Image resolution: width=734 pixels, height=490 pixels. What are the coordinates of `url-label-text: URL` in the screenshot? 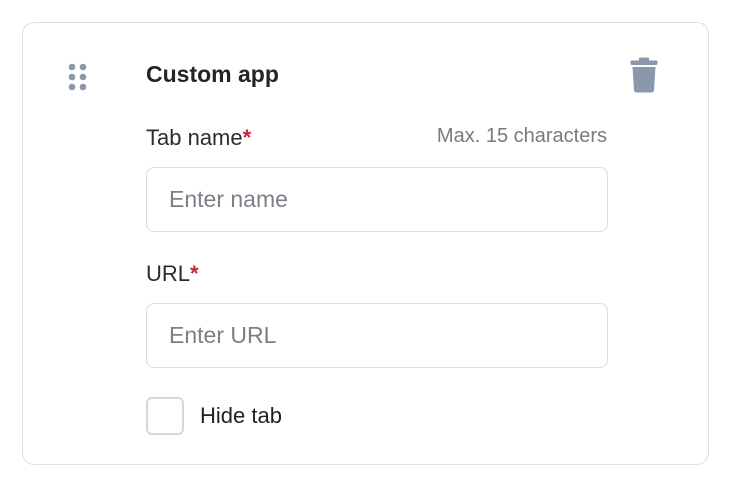 It's located at (168, 273).